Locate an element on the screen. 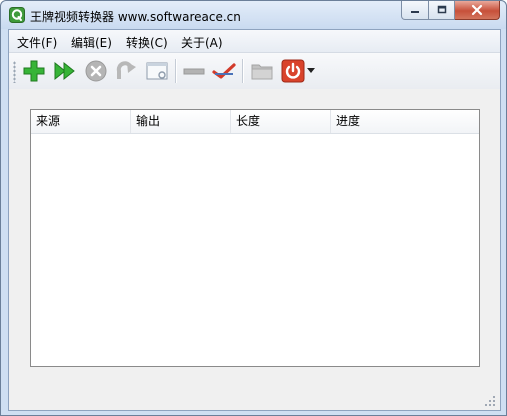  start-convert-button is located at coordinates (65, 71).